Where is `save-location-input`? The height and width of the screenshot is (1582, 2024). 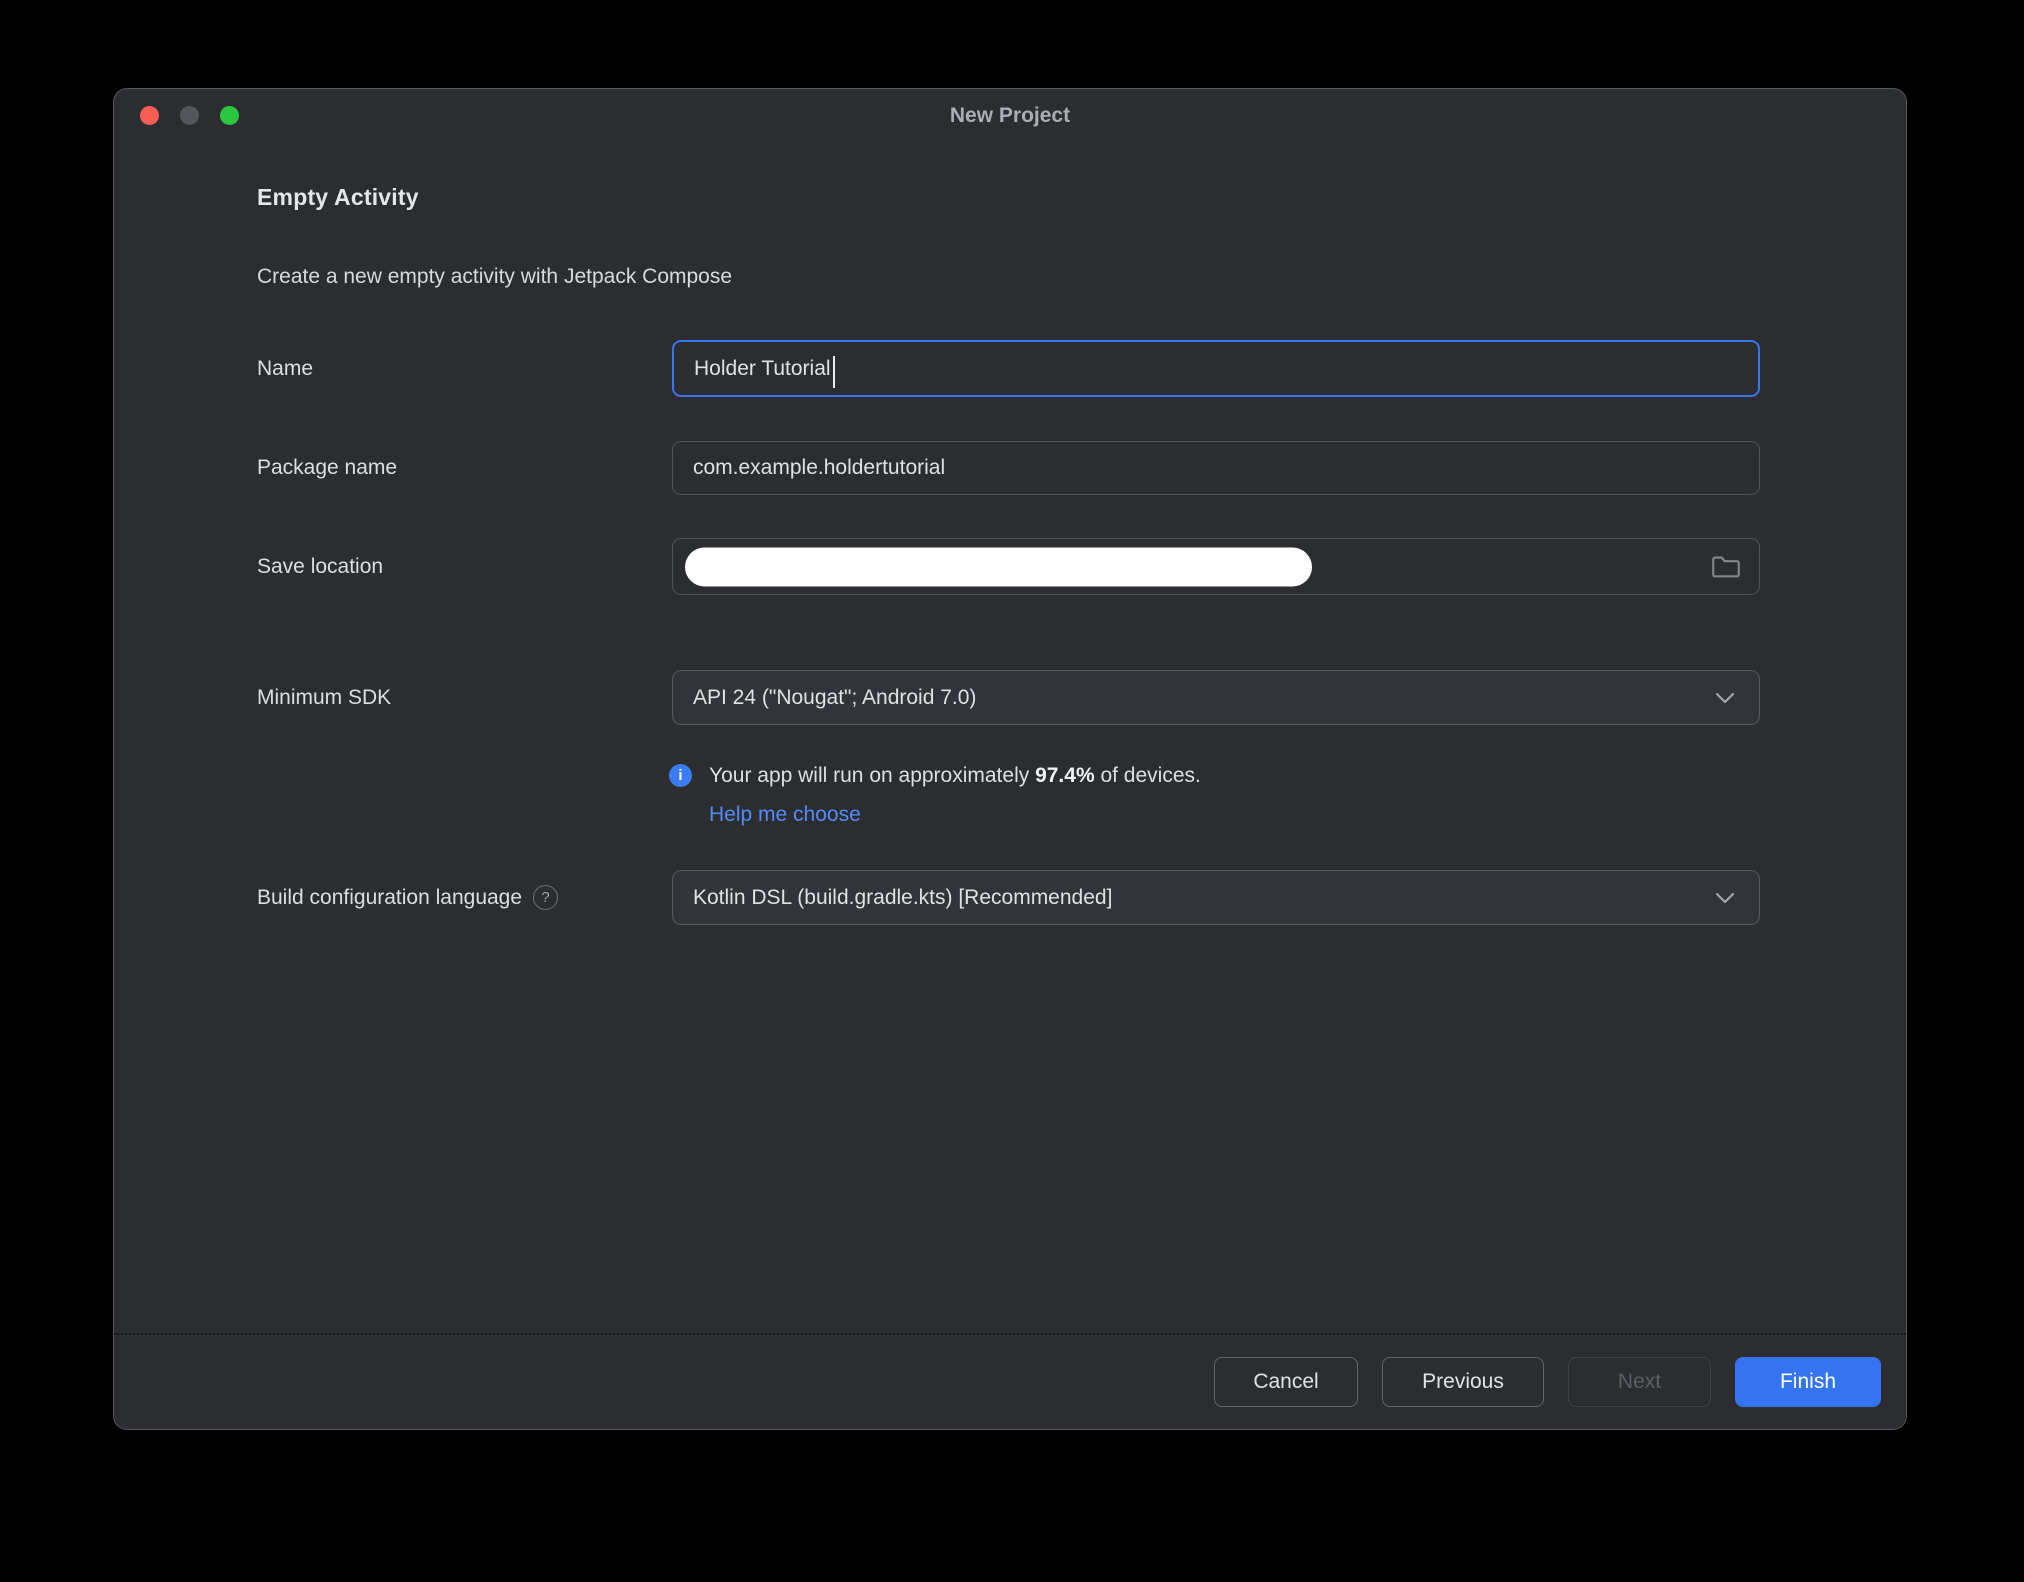
save-location-input is located at coordinates (1216, 566).